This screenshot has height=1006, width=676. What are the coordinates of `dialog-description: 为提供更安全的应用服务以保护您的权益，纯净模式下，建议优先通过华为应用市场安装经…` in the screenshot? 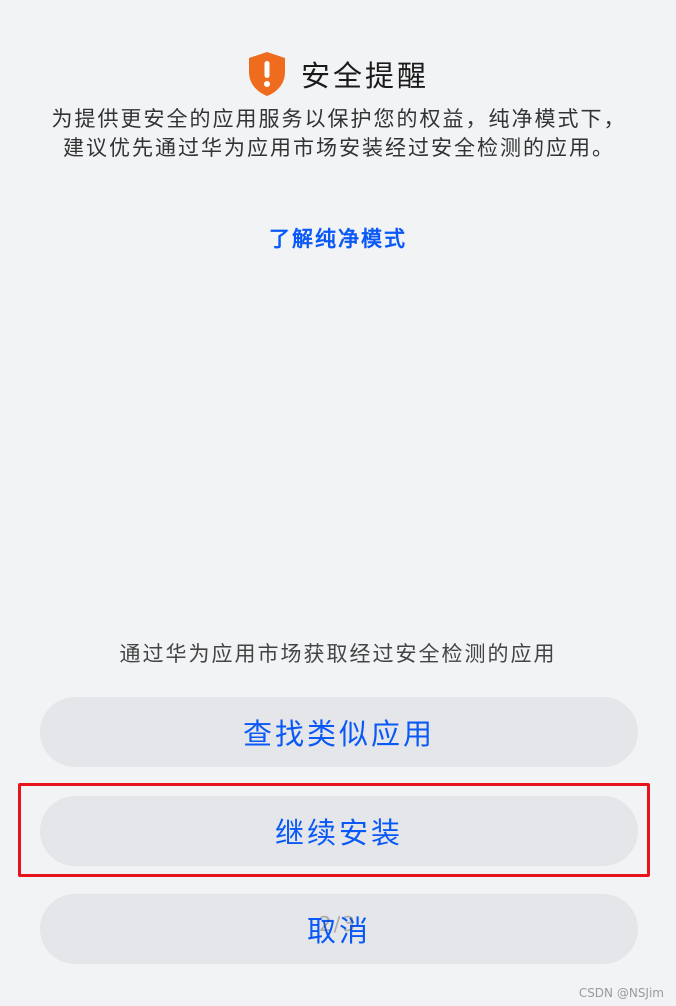 It's located at (339, 133).